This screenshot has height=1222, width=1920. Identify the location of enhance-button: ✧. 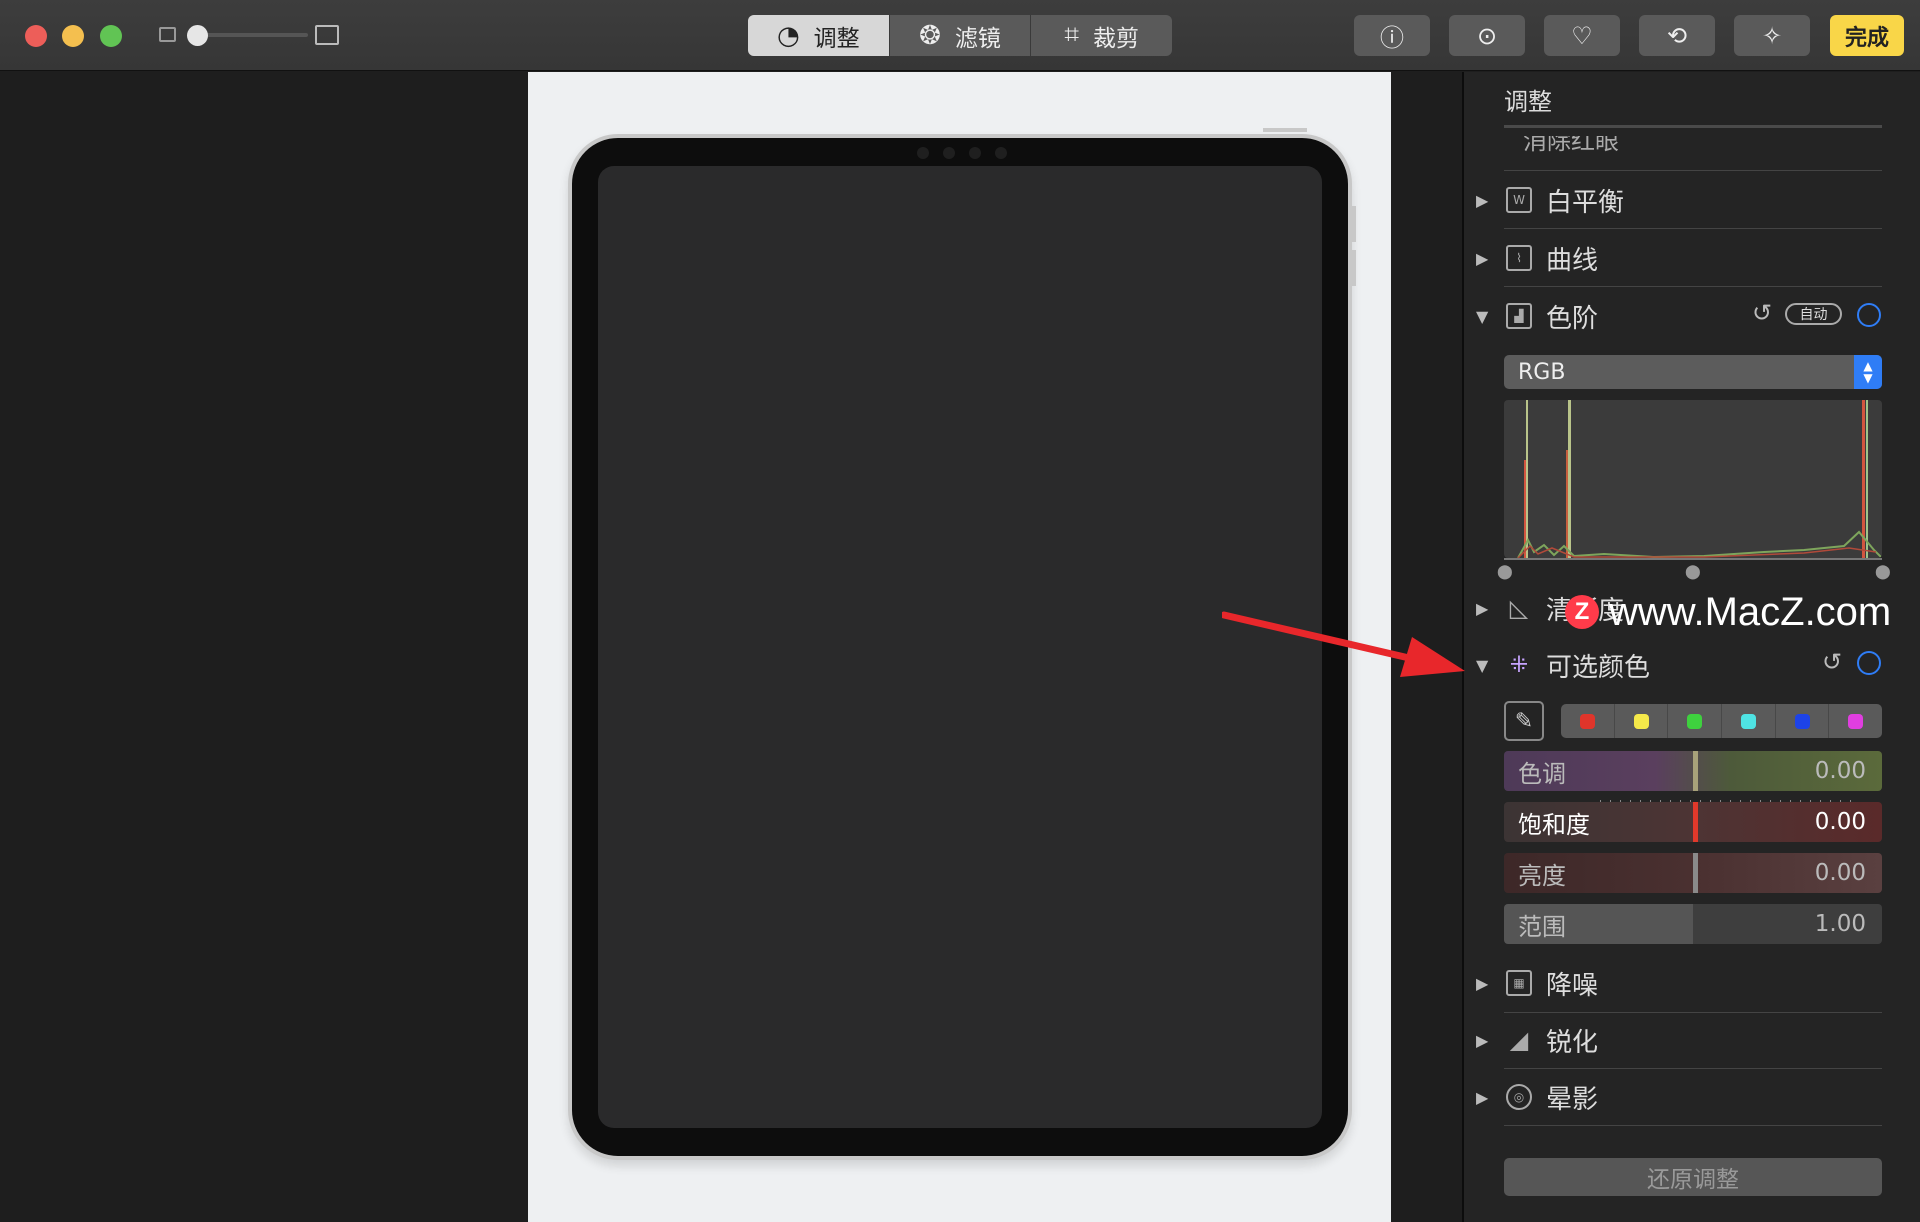
(1772, 35).